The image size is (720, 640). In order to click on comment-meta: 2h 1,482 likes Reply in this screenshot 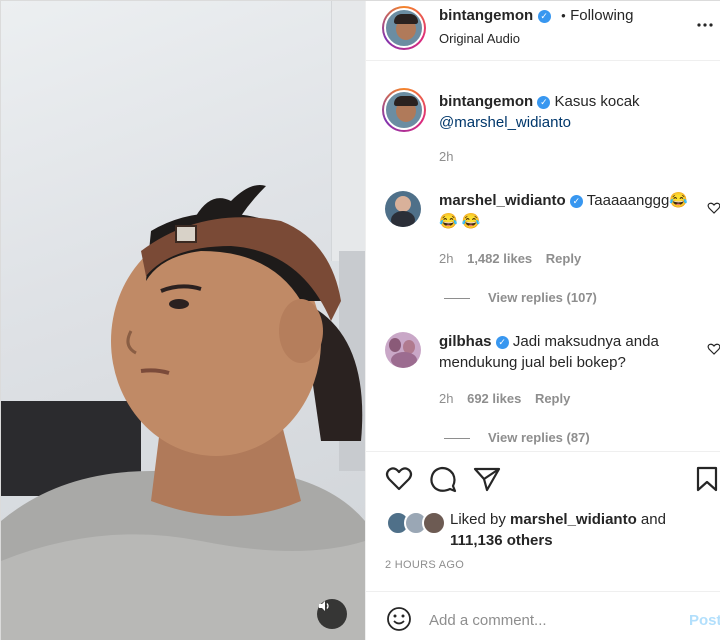, I will do `click(510, 258)`.